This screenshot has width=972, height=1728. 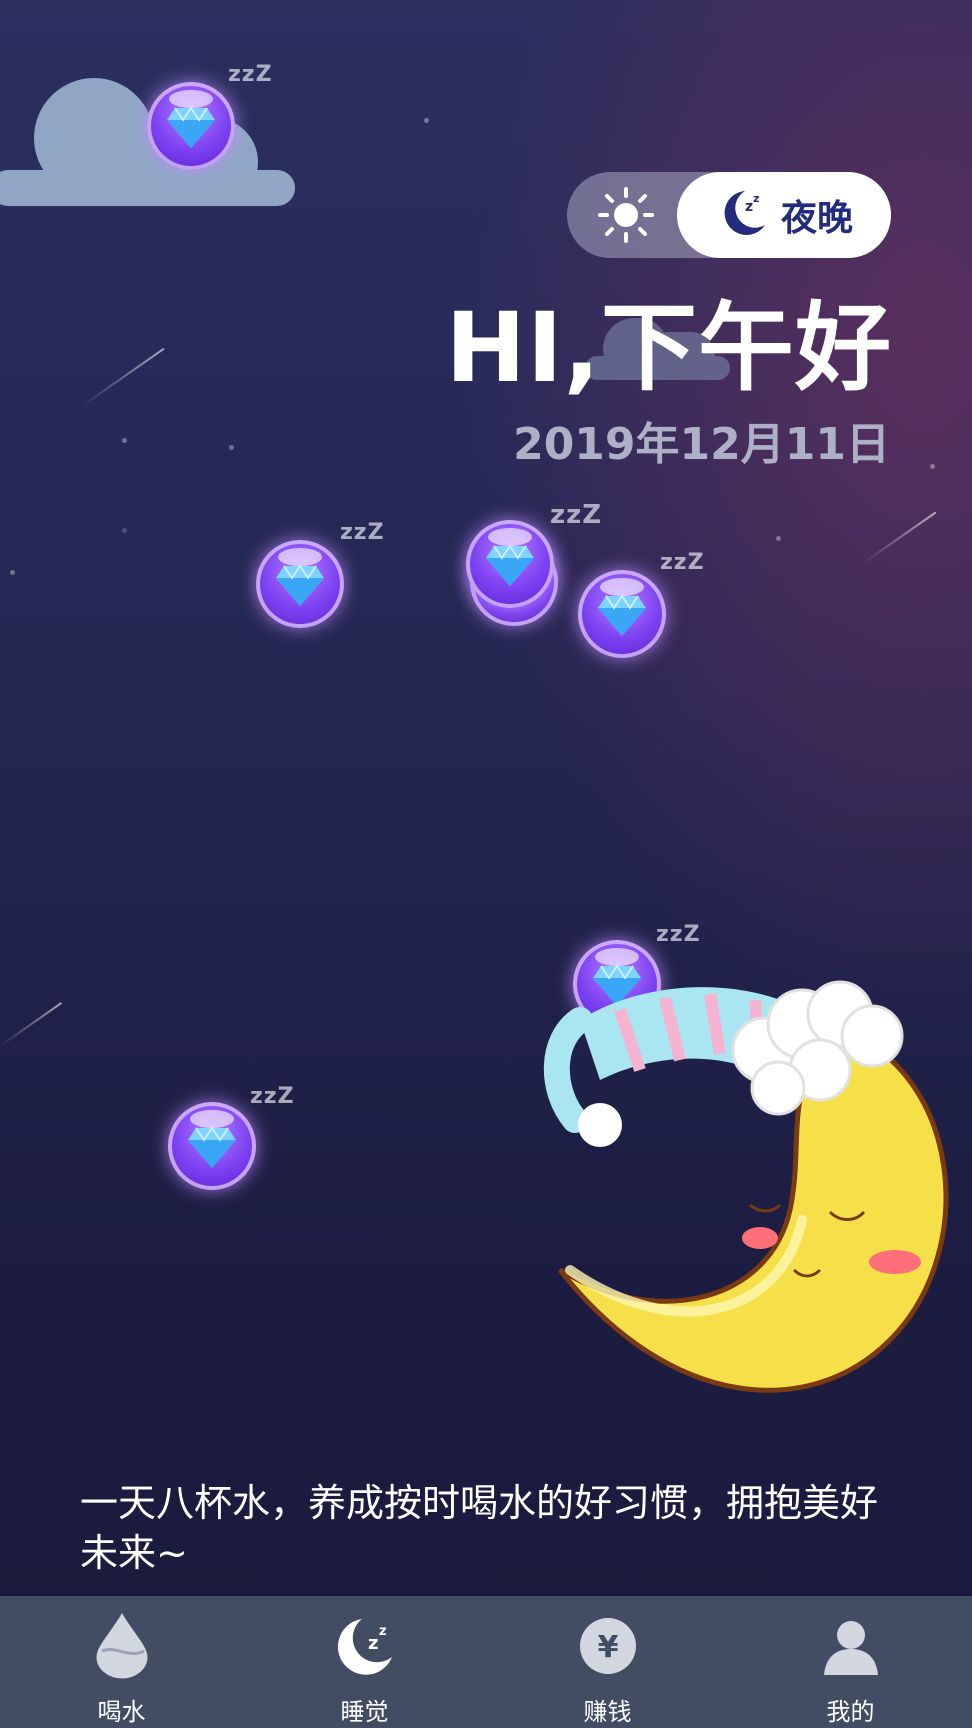 What do you see at coordinates (816, 218) in the screenshot?
I see `night-mode-label: 夜晚` at bounding box center [816, 218].